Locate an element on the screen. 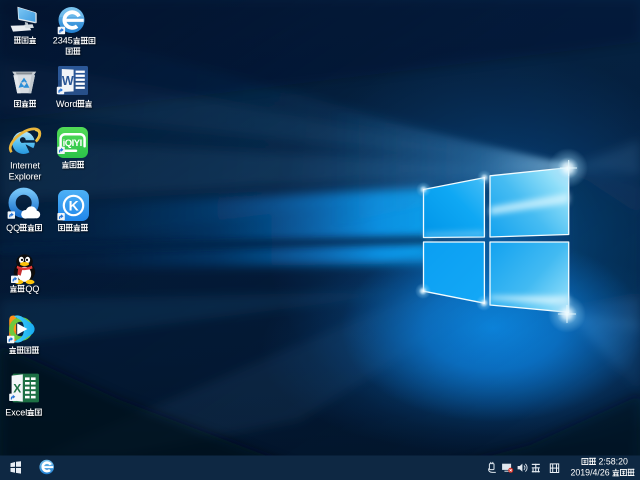  svg-text: 2:58:20 is located at coordinates (613, 462).